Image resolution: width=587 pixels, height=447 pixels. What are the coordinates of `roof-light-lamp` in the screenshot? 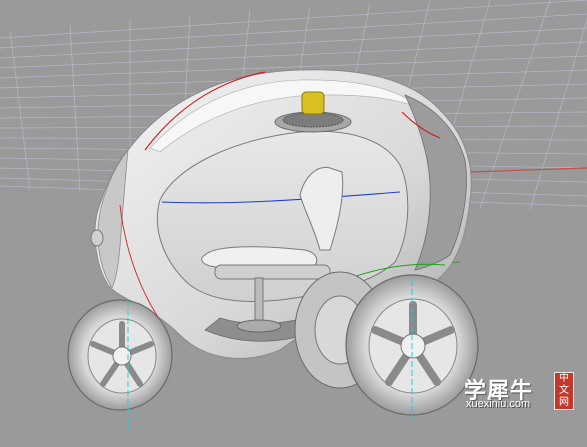 It's located at (313, 103).